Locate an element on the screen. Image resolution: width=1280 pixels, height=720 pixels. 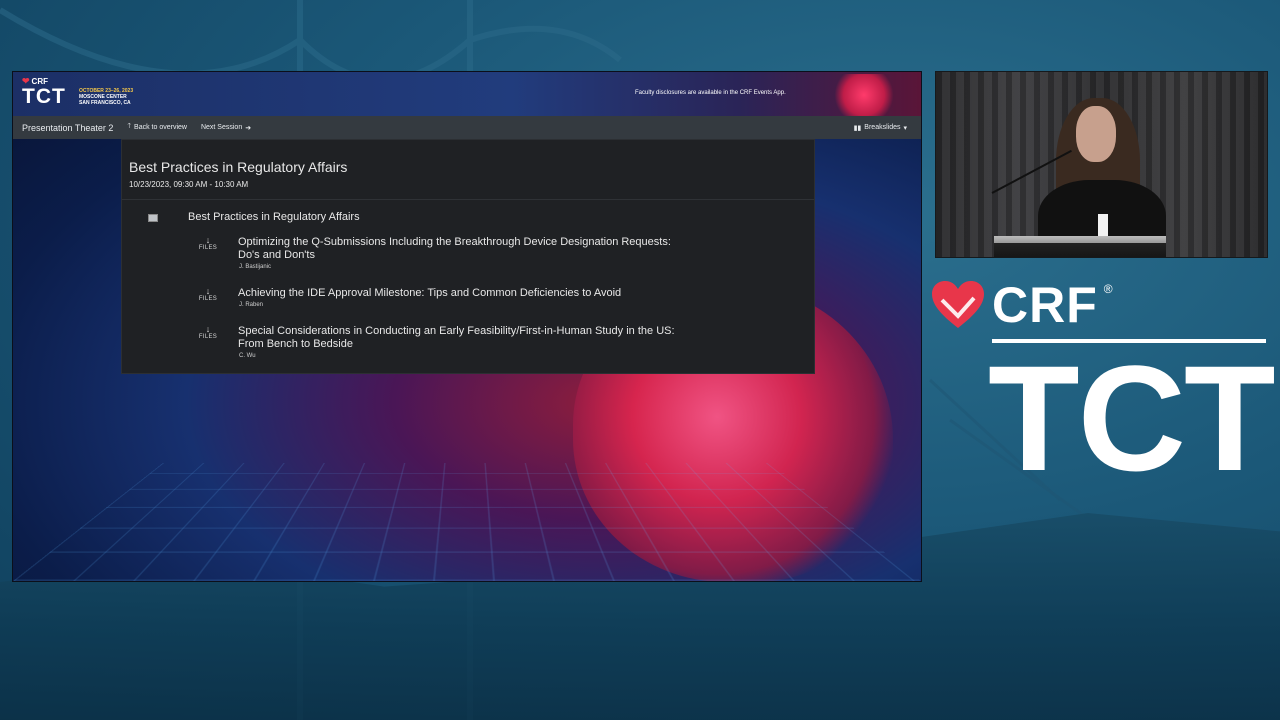
arrow-right-icon: ➜ is located at coordinates (248, 128).